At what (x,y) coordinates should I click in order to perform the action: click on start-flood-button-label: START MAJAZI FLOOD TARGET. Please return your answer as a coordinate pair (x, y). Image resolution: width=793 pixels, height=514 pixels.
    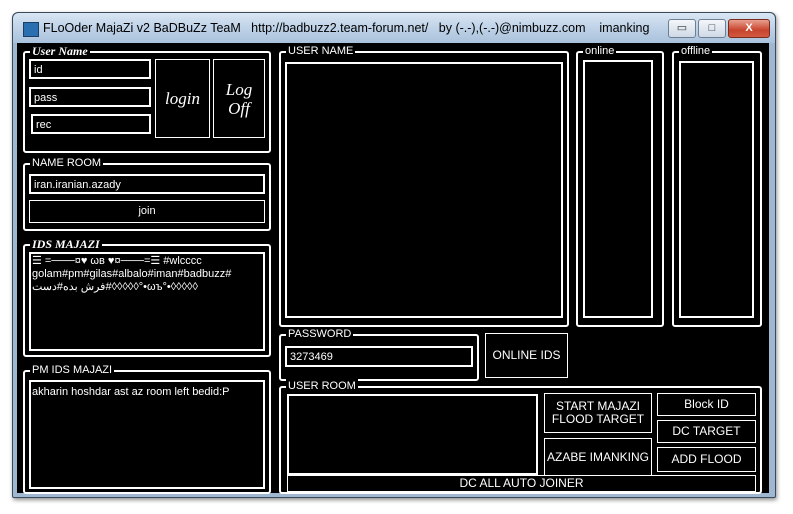
    Looking at the image, I should click on (598, 412).